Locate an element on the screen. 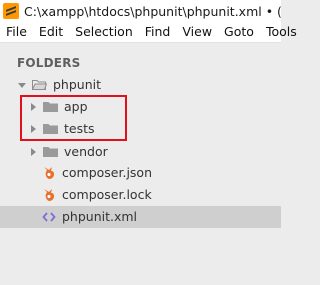 Image resolution: width=320 pixels, height=285 pixels. sidebar-item-composer-lock: composer.lock is located at coordinates (140, 195).